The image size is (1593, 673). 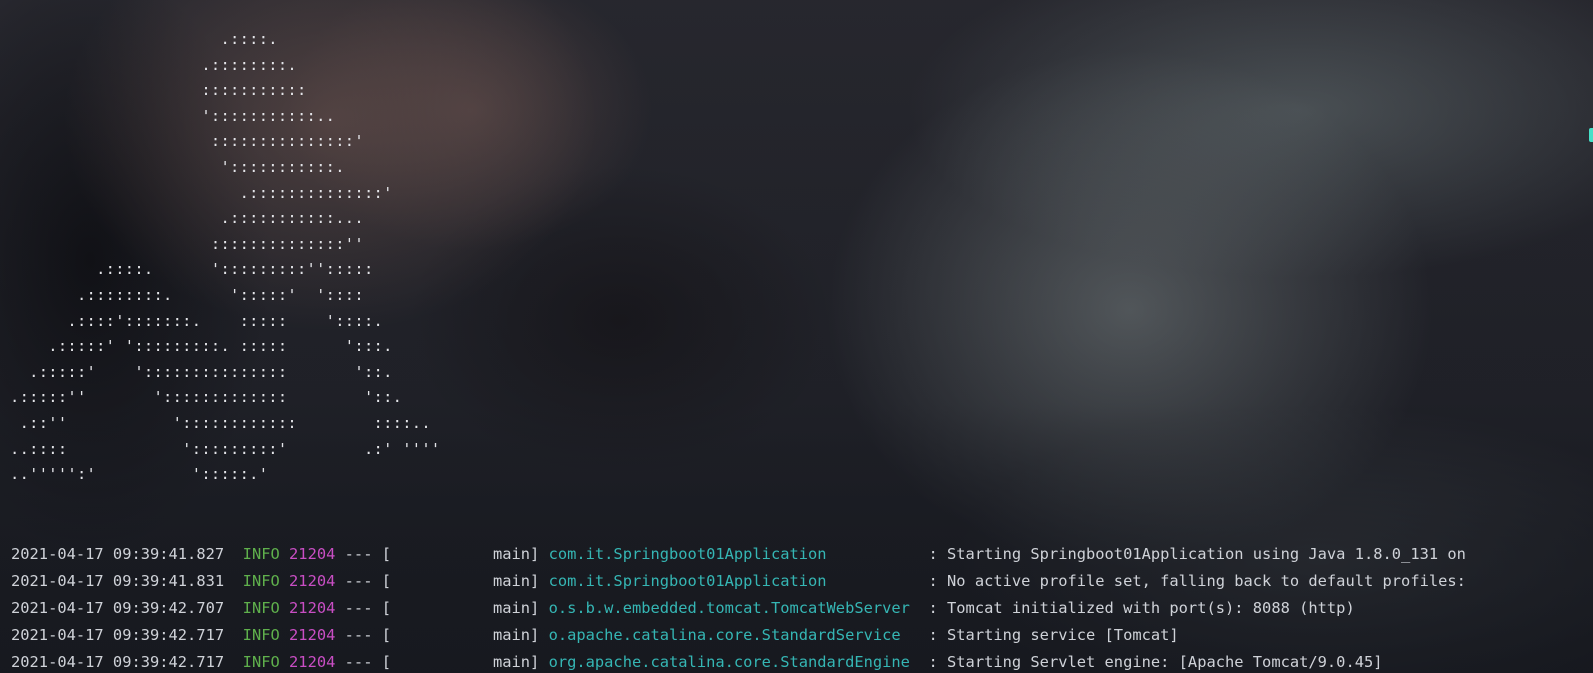 What do you see at coordinates (729, 608) in the screenshot?
I see `log-logger: o.s.b.w.embedded.tomcat.TomcatWebServer` at bounding box center [729, 608].